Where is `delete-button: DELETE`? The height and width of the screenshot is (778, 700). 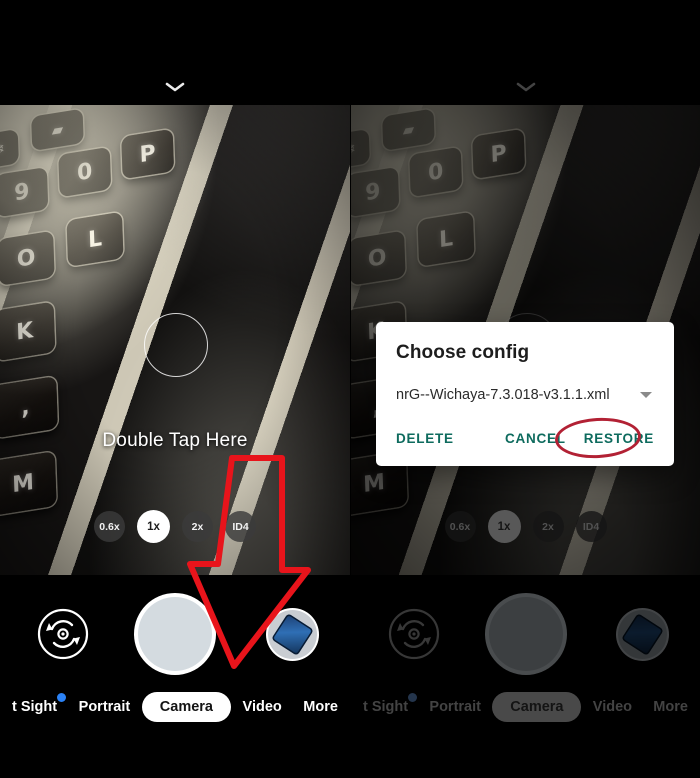 delete-button: DELETE is located at coordinates (425, 438).